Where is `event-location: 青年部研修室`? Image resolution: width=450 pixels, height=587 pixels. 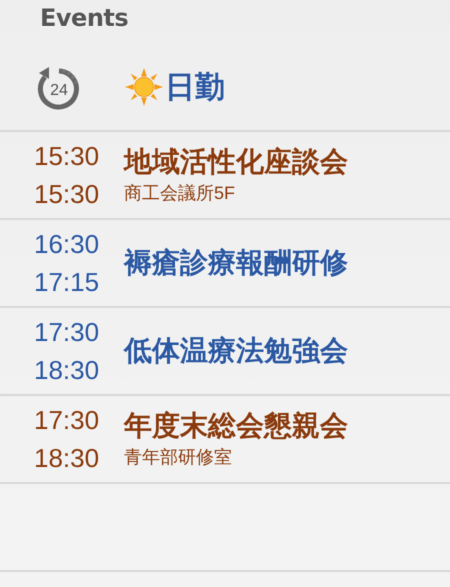
event-location: 青年部研修室 is located at coordinates (178, 457).